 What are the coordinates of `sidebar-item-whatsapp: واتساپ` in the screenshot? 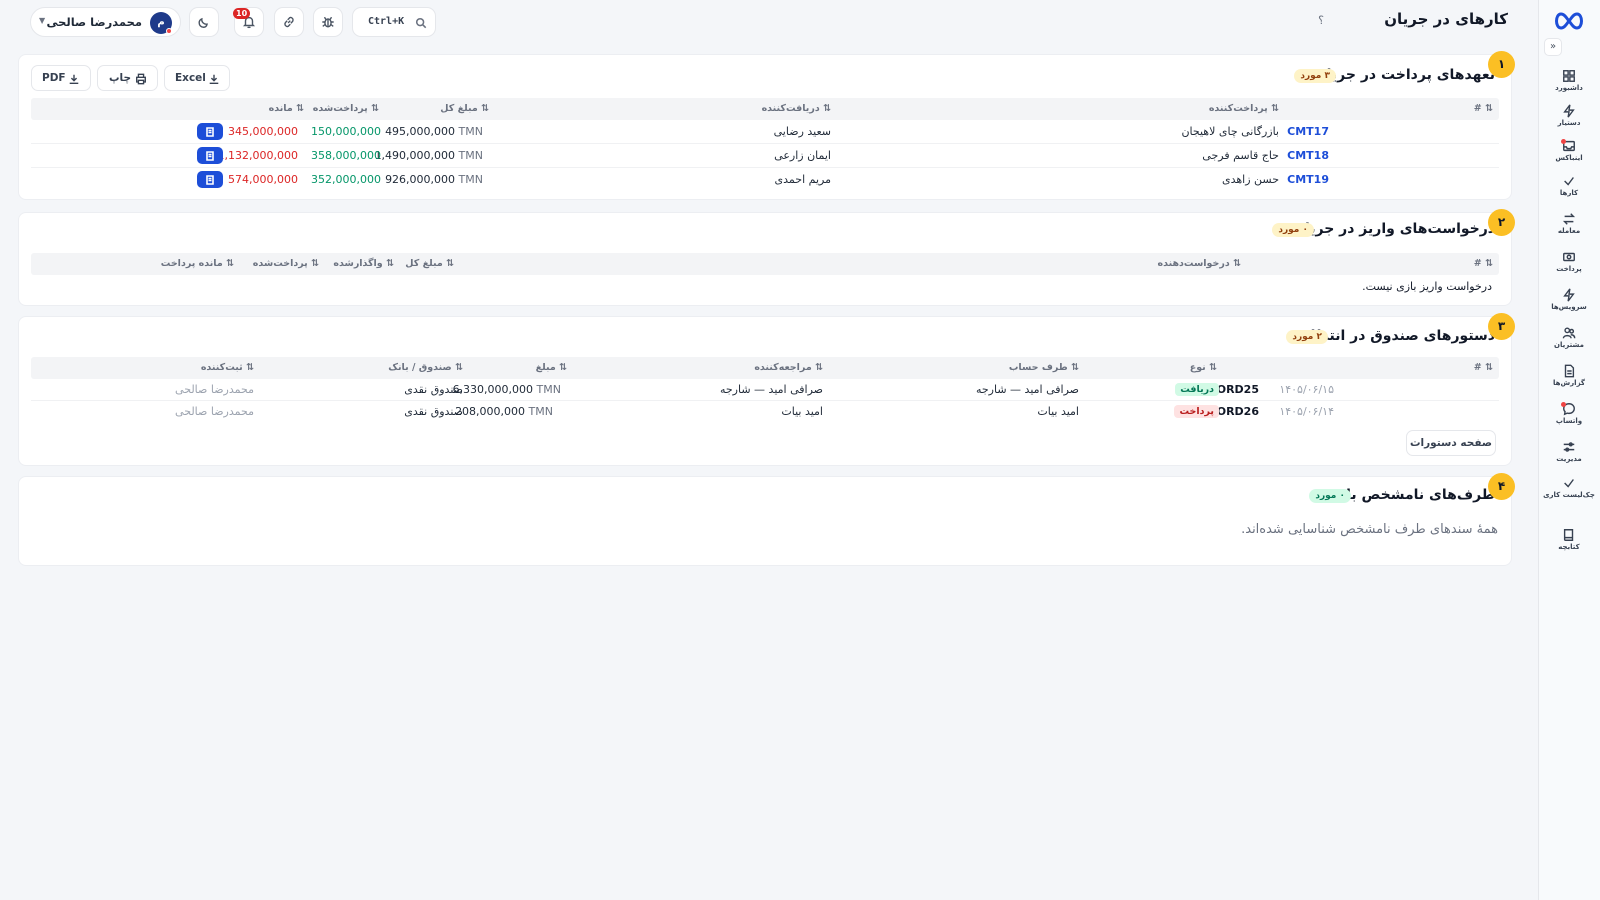 It's located at (1569, 416).